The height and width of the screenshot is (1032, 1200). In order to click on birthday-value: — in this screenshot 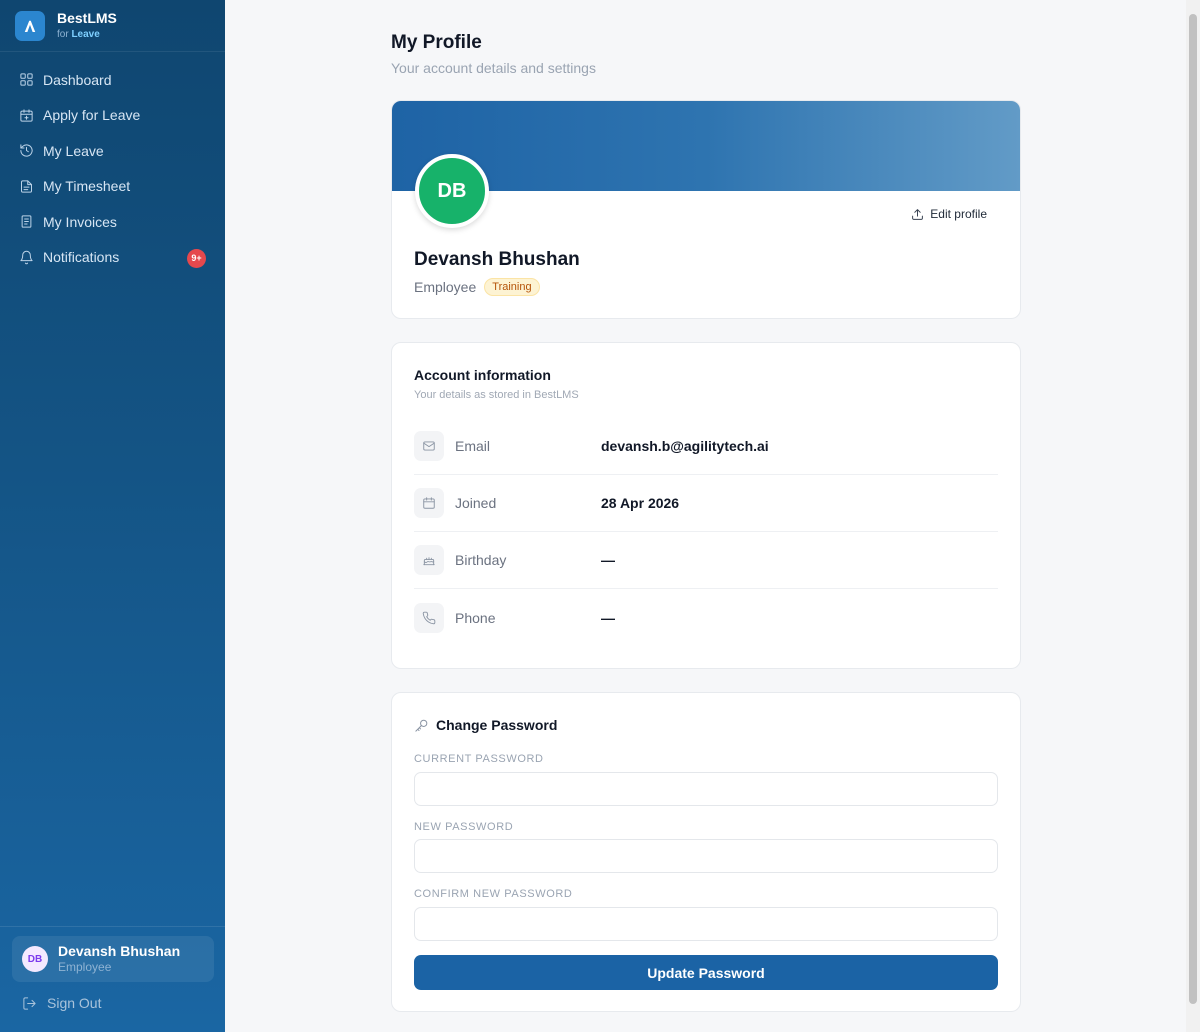, I will do `click(608, 560)`.